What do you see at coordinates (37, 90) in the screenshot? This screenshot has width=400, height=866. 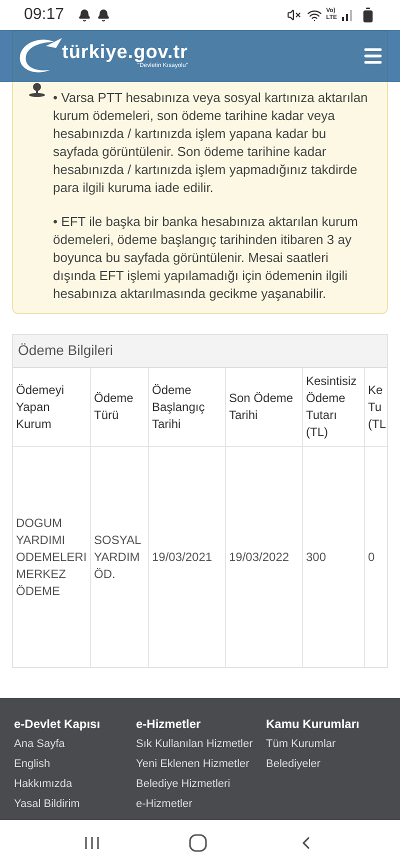 I see `pin-icon` at bounding box center [37, 90].